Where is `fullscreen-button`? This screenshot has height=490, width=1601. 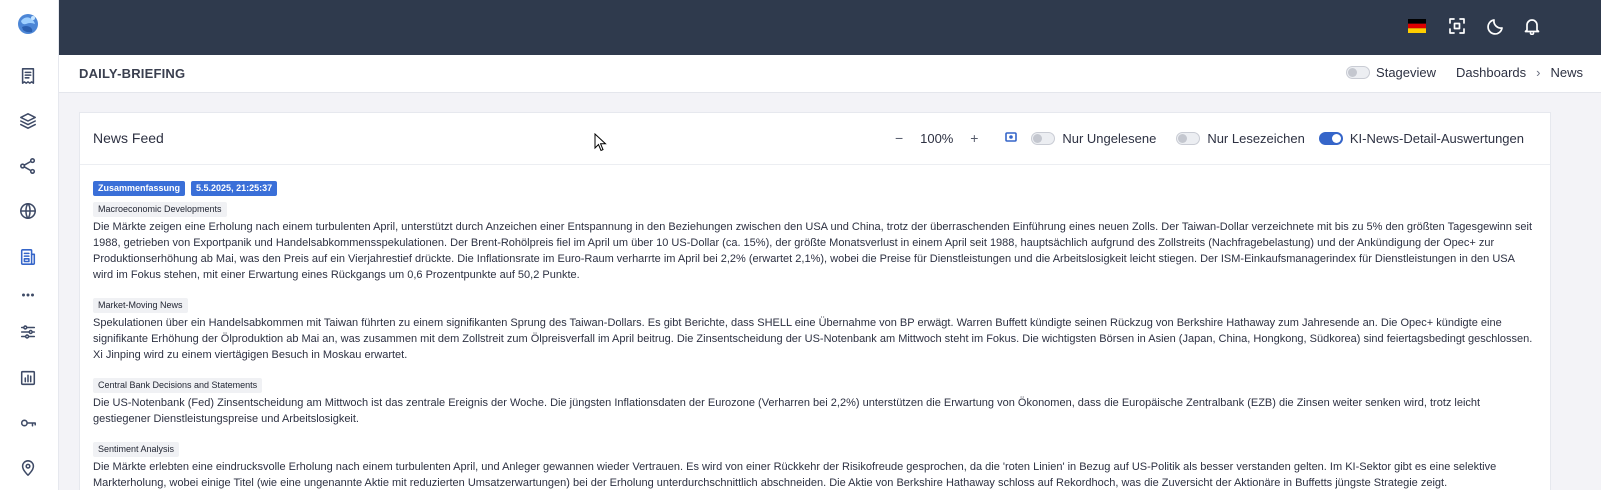 fullscreen-button is located at coordinates (1457, 26).